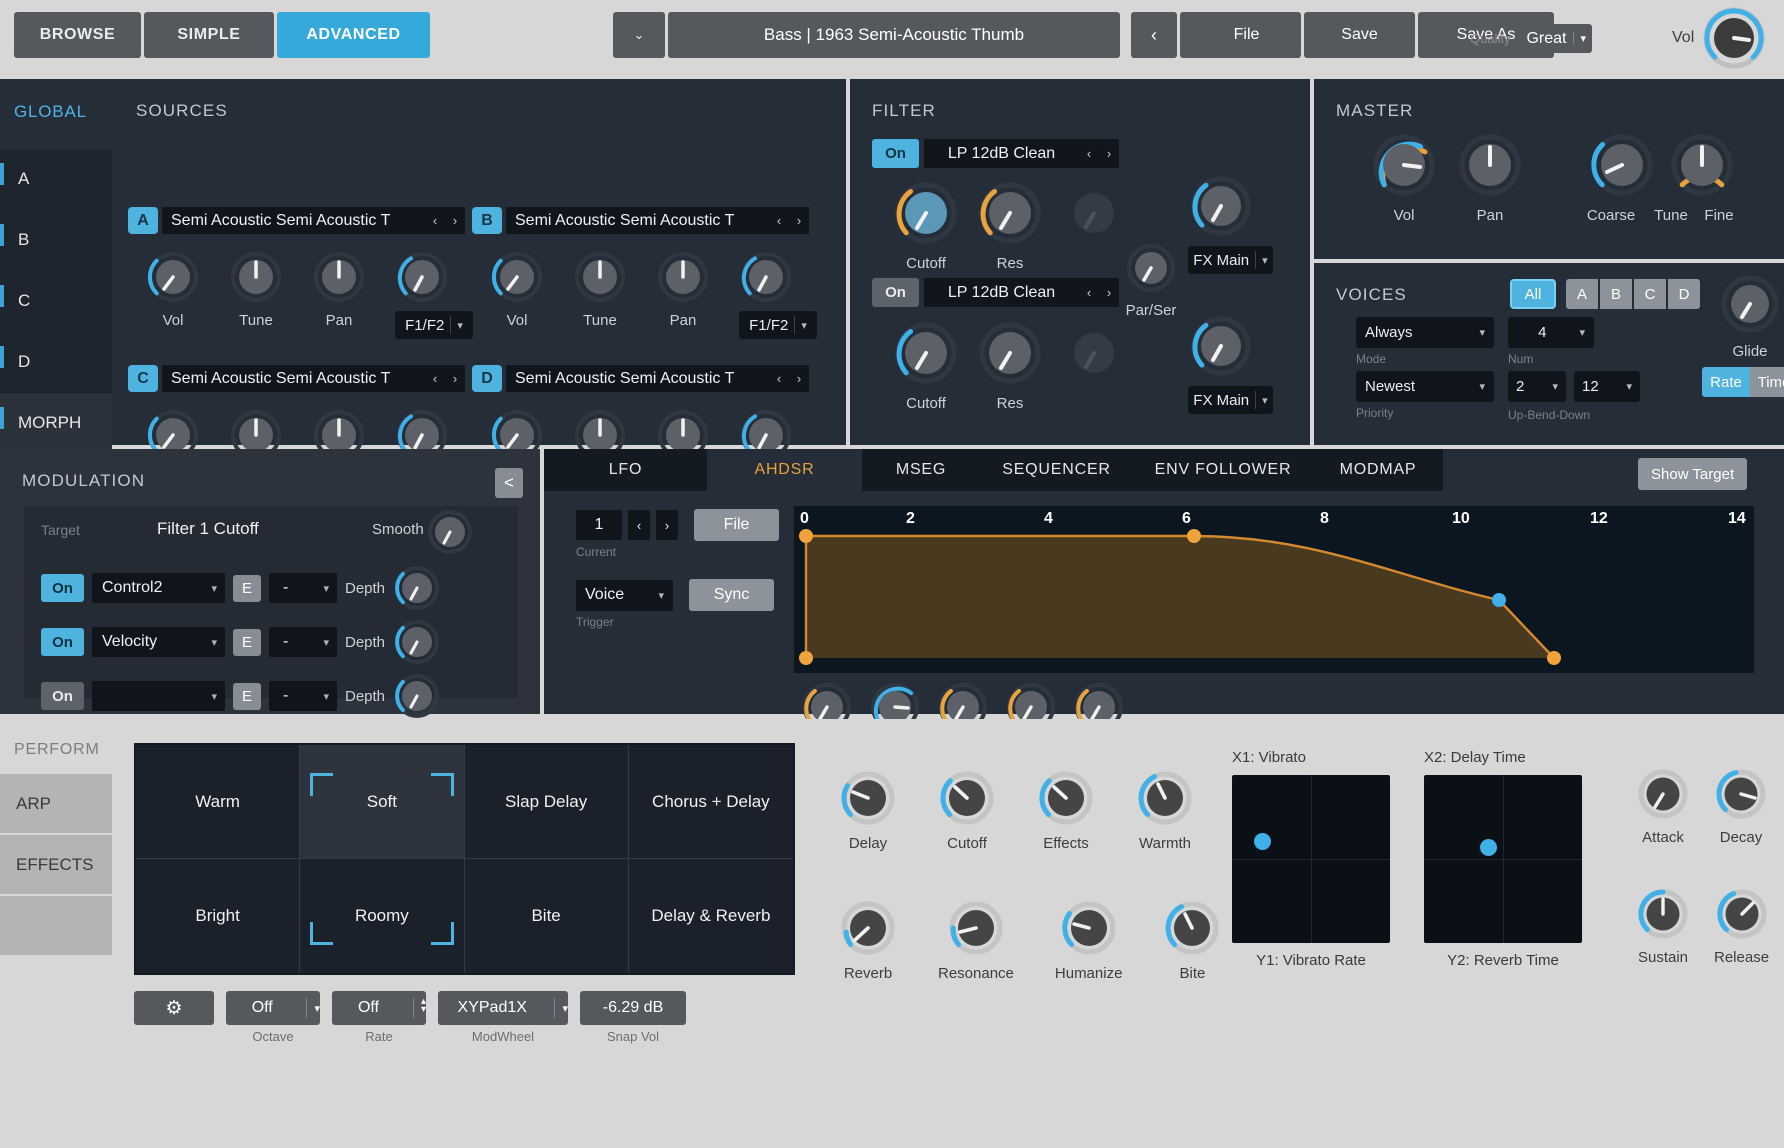 The width and height of the screenshot is (1784, 1148). Describe the element at coordinates (56, 179) in the screenshot. I see `global-tab-a: A` at that location.